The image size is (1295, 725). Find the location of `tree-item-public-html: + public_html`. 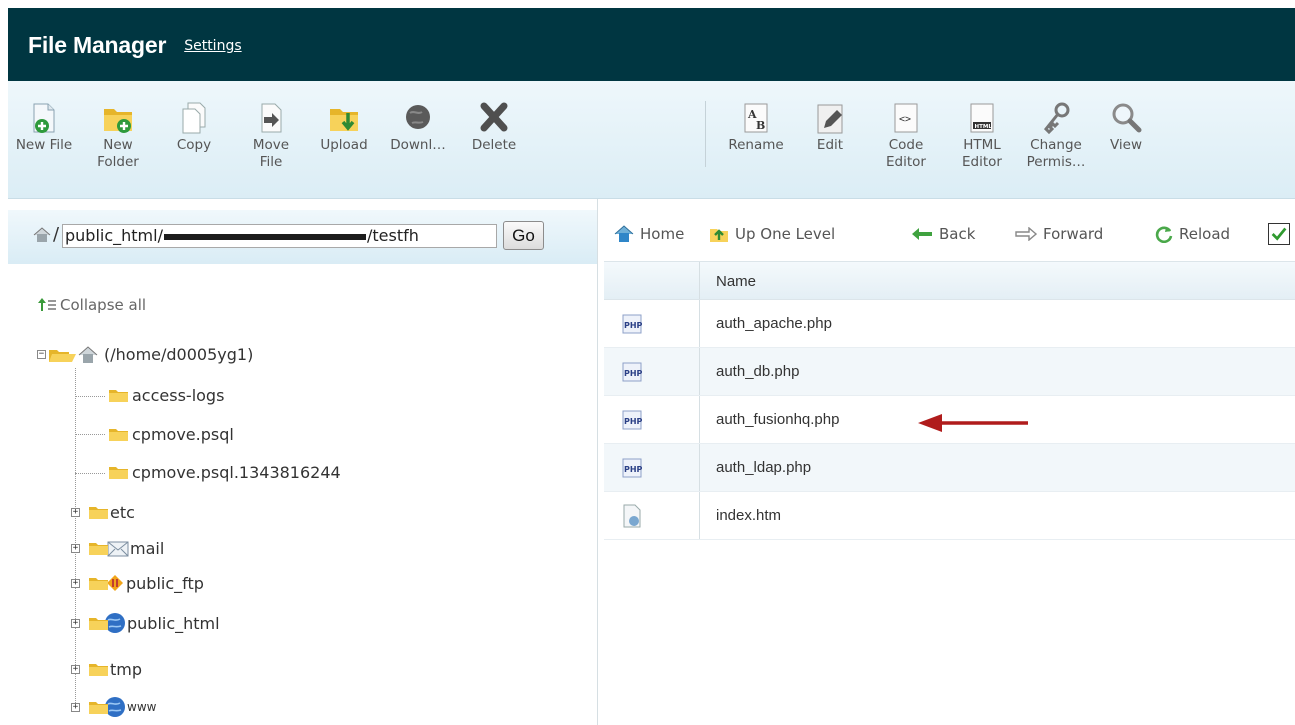

tree-item-public-html: + public_html is located at coordinates (145, 623).